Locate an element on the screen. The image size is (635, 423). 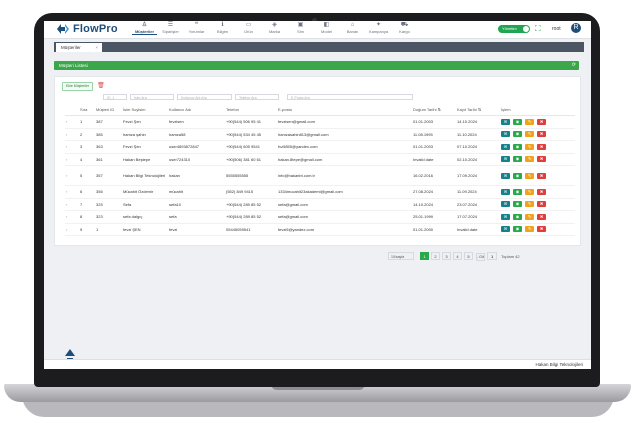
page-size-select: 10/sayfa is located at coordinates (401, 256).